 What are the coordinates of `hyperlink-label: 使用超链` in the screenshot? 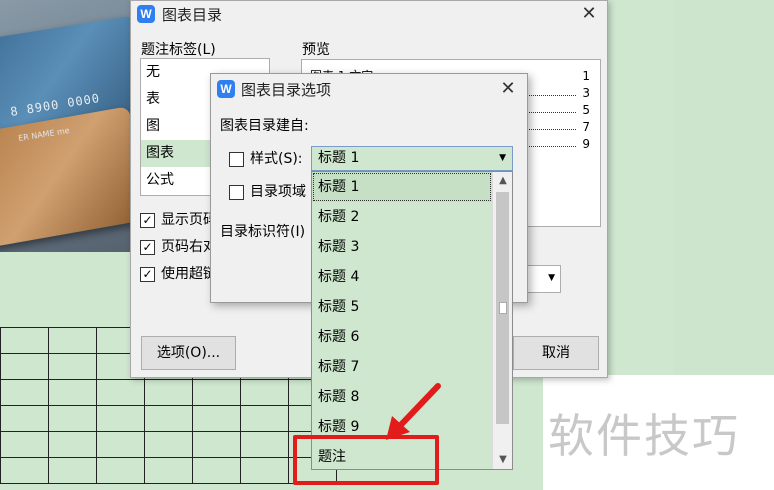 It's located at (189, 274).